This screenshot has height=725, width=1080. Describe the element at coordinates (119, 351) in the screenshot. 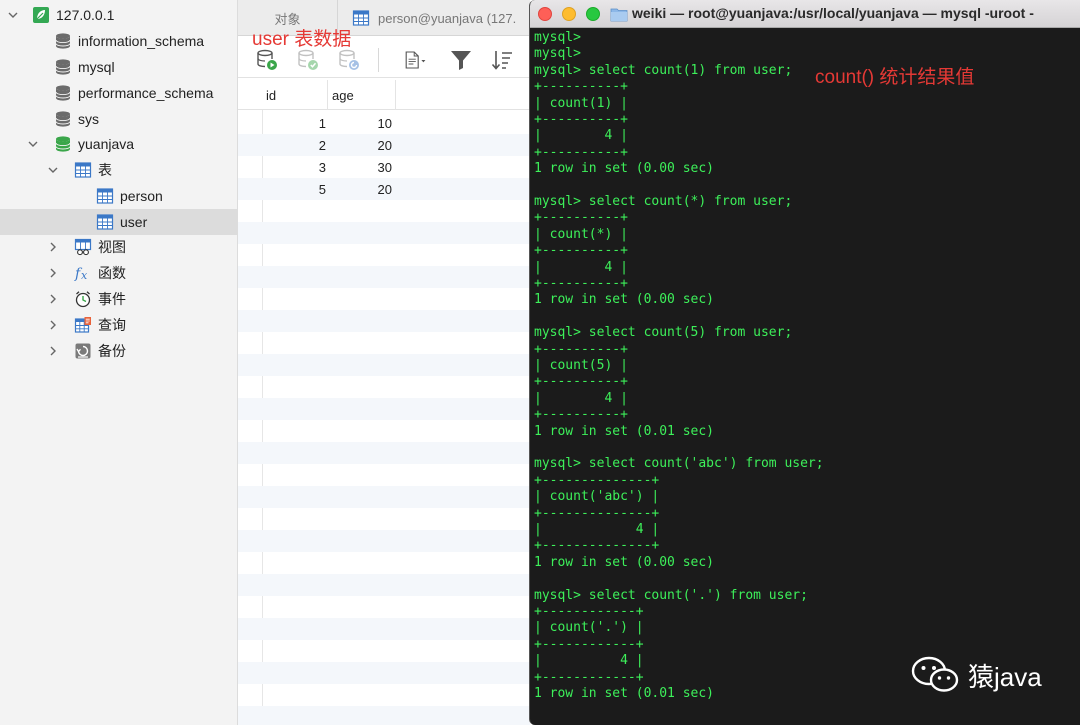

I see `tree-item-backups: 备份` at that location.